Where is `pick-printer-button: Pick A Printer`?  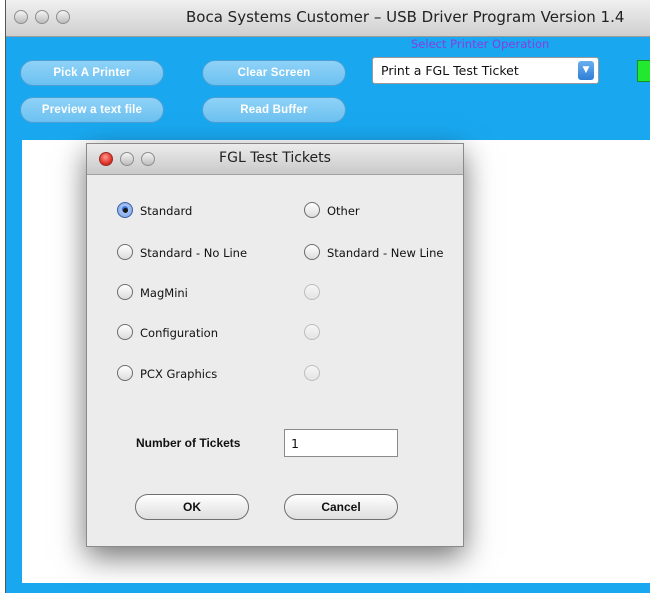
pick-printer-button: Pick A Printer is located at coordinates (92, 73).